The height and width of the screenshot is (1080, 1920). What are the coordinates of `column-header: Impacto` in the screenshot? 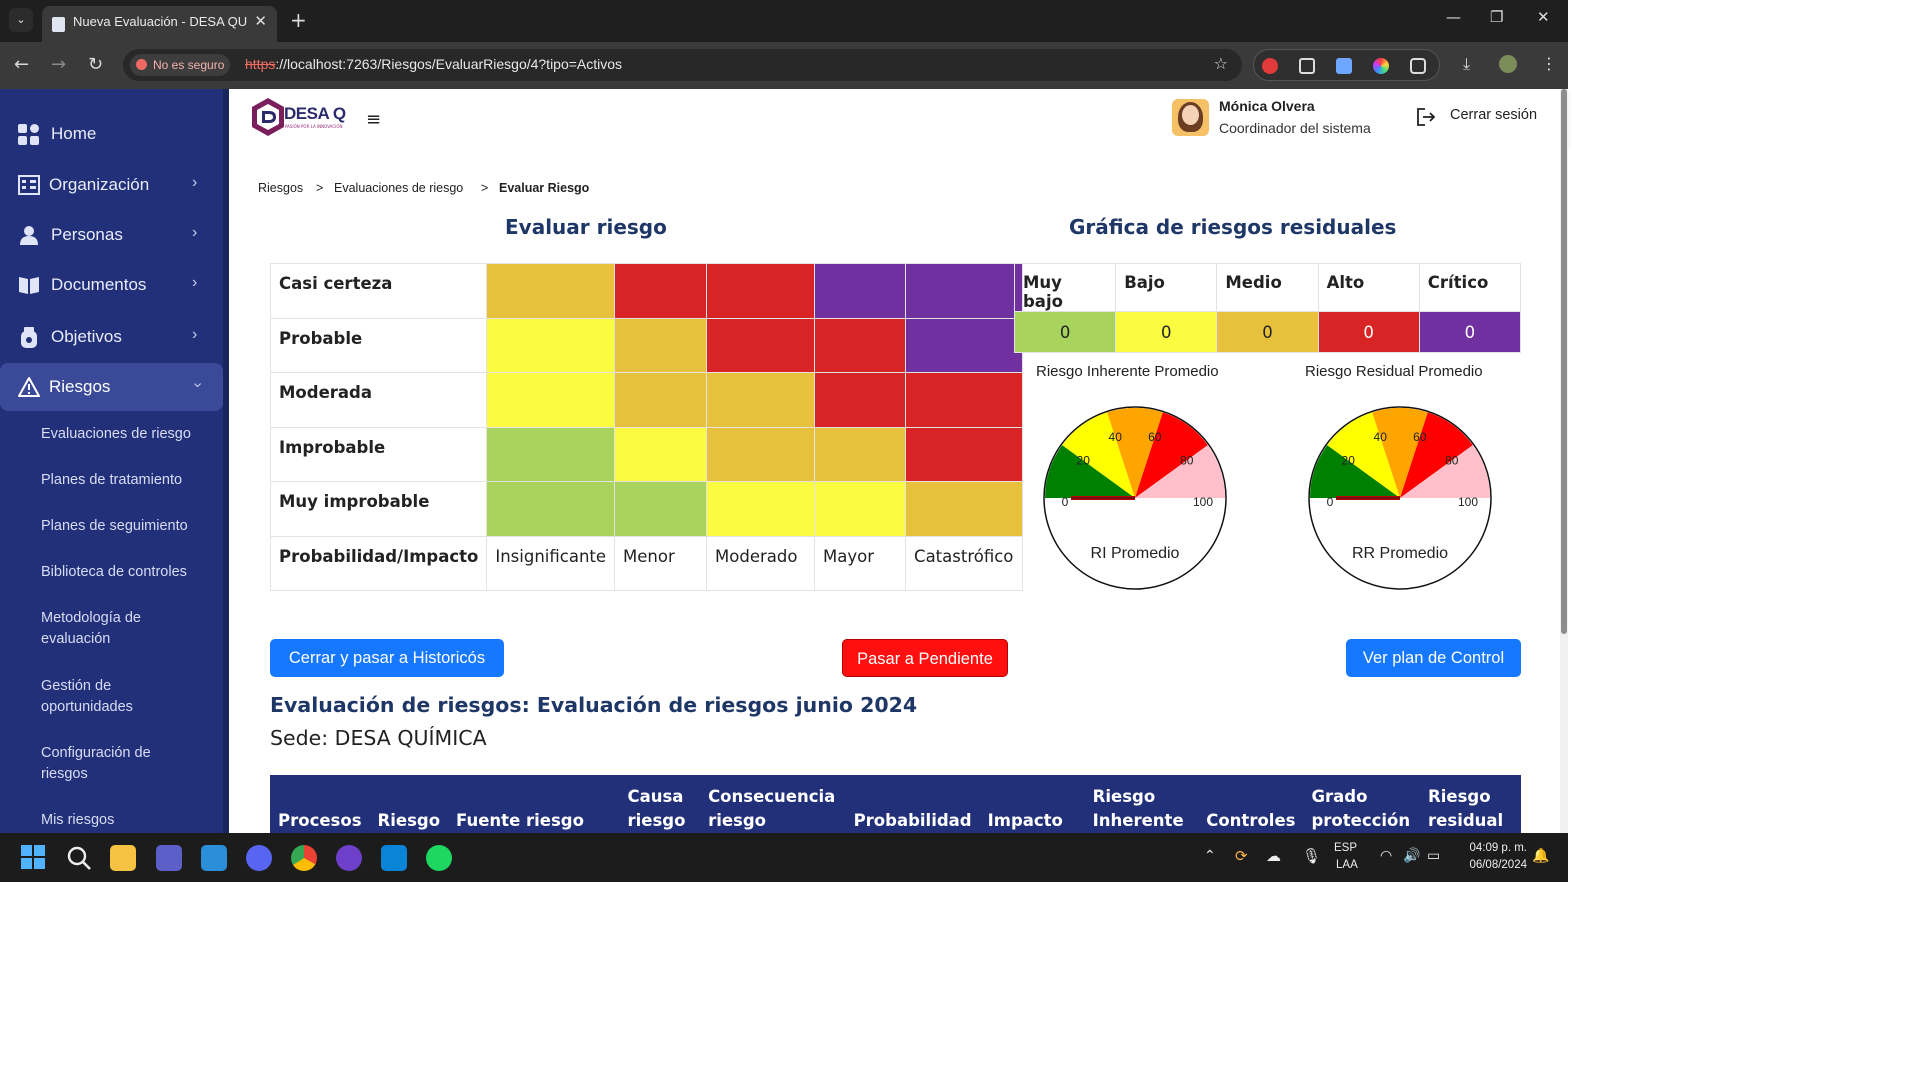 It's located at (1032, 804).